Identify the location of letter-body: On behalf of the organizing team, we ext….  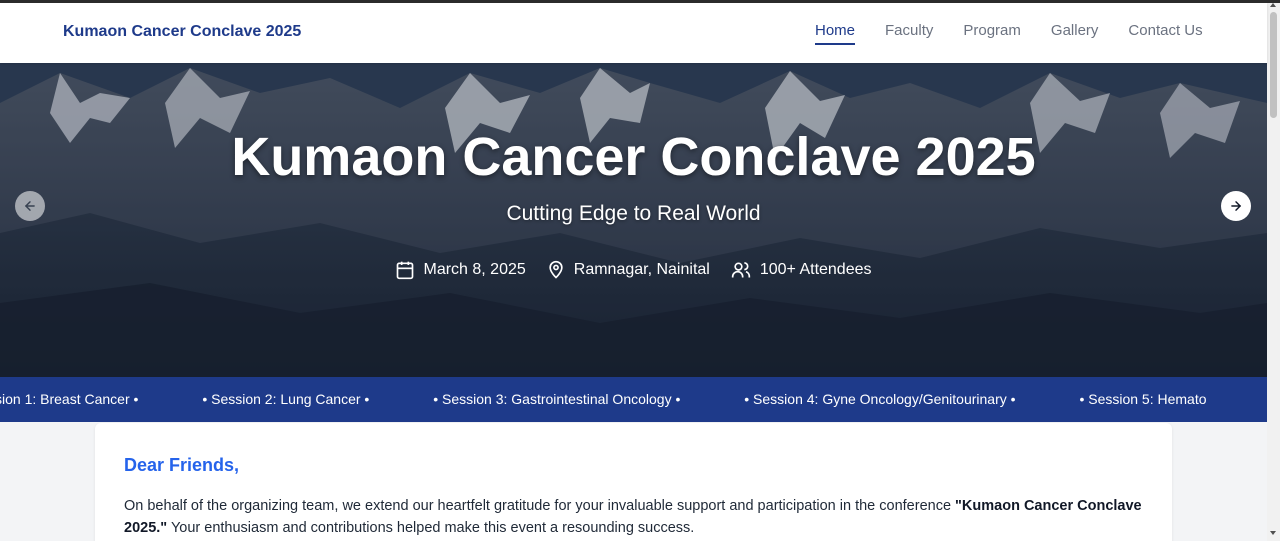
(633, 517).